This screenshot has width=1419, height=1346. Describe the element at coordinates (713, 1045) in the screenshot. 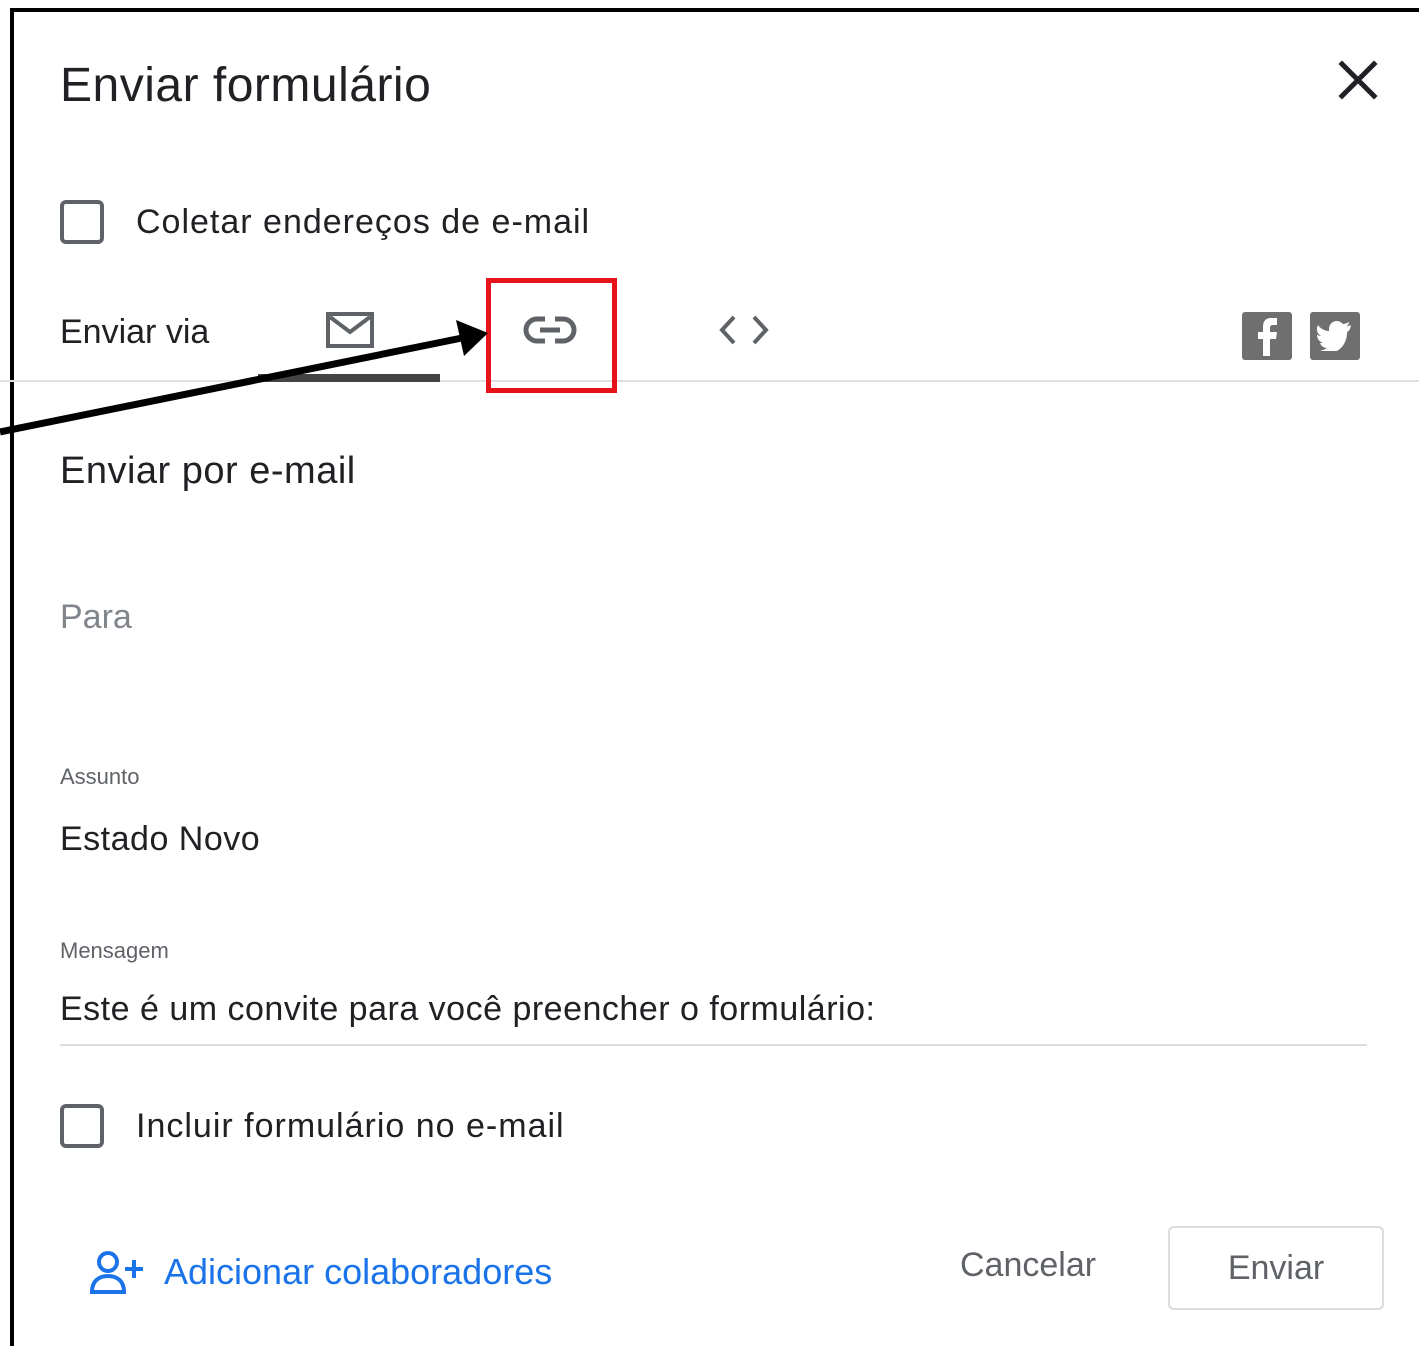

I see `message-underline` at that location.